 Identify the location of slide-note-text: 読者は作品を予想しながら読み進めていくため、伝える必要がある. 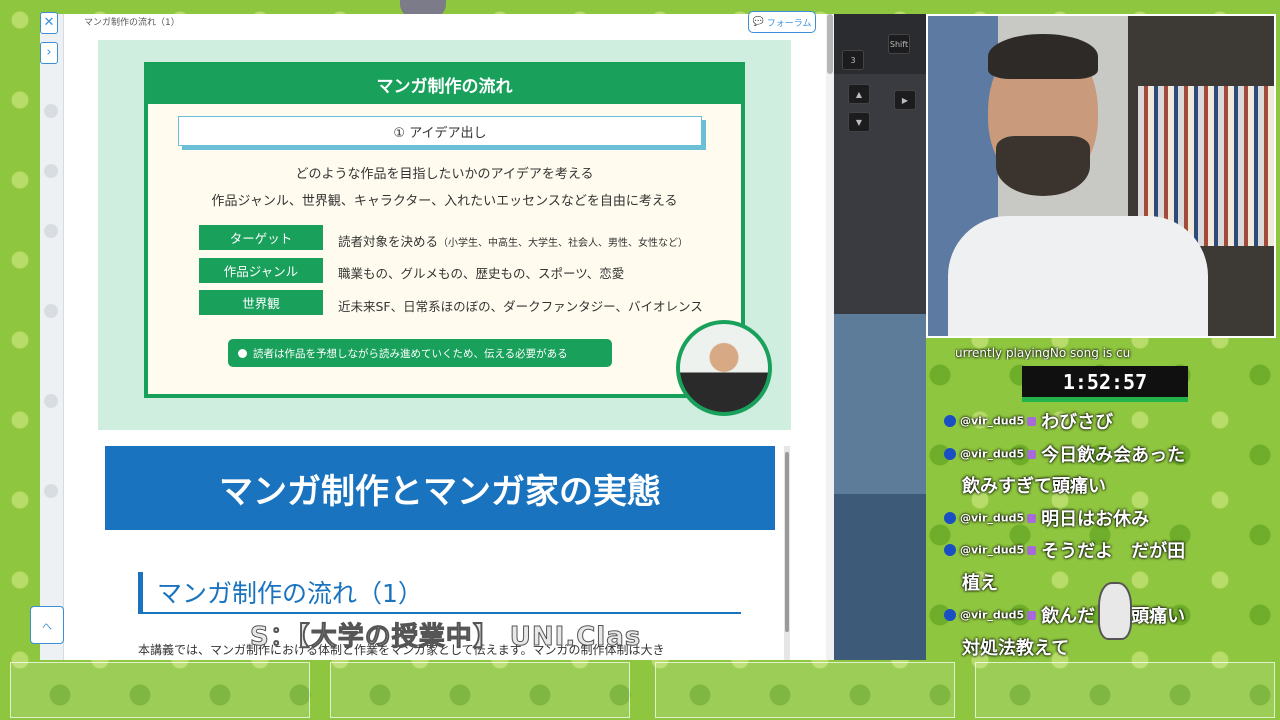
(410, 353).